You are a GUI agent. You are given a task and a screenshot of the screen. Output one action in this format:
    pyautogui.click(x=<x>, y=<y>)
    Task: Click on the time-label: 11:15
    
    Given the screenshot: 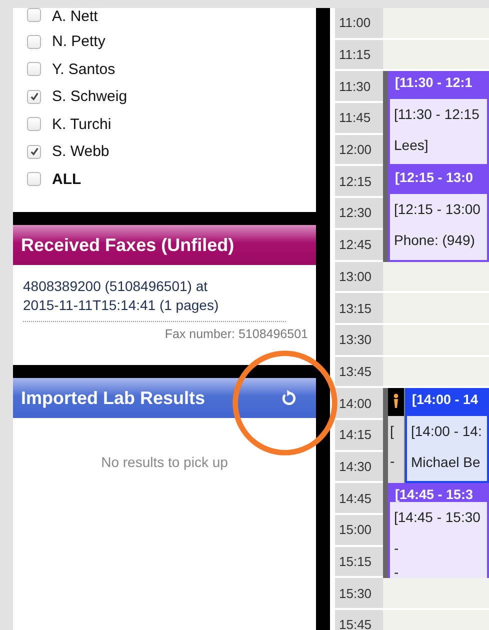 What is the action you would take?
    pyautogui.click(x=359, y=56)
    